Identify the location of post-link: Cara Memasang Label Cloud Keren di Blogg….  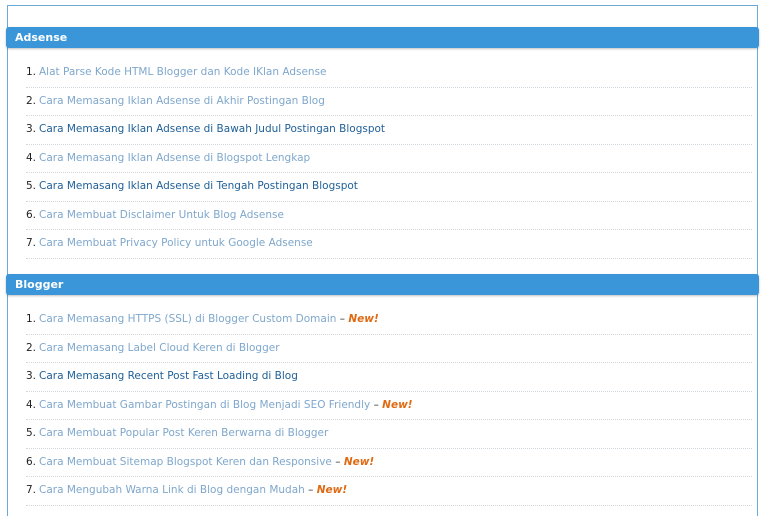
(159, 348).